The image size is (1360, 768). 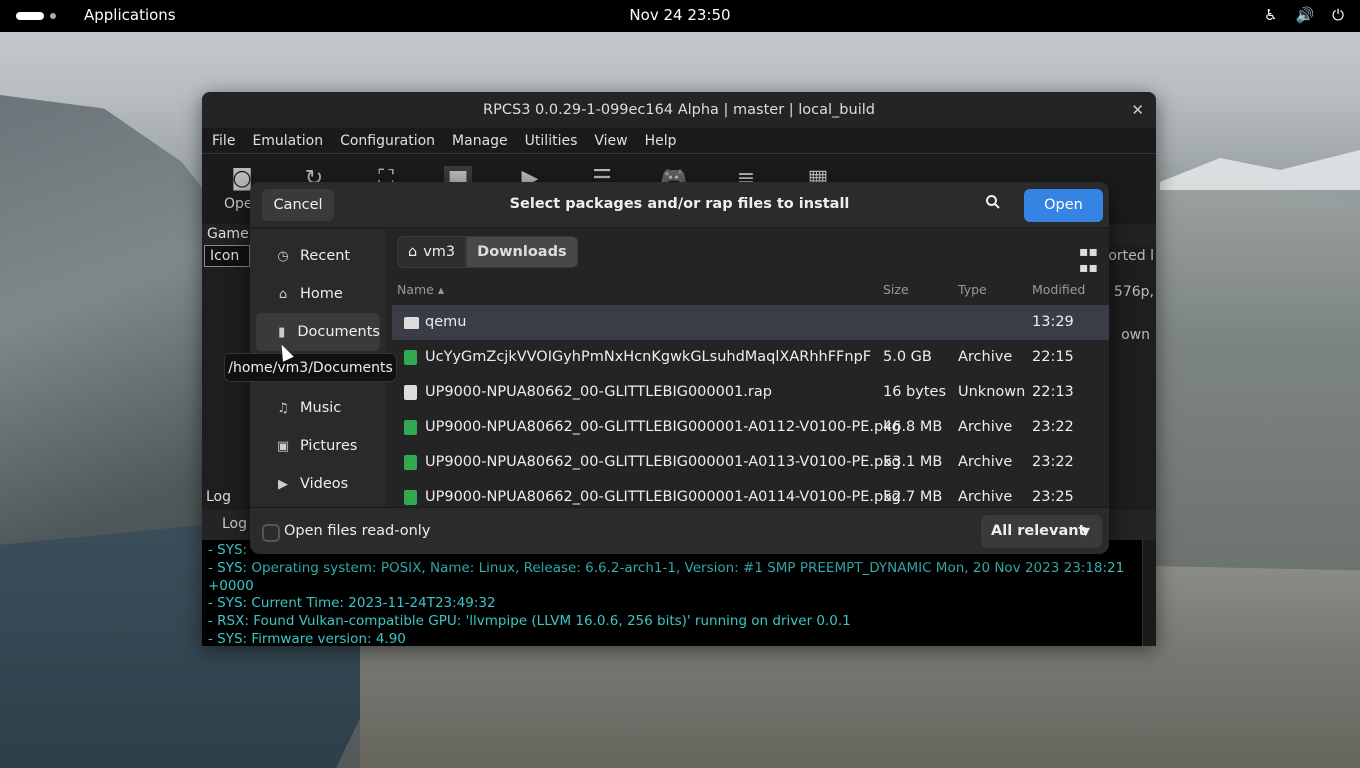 I want to click on column-header-partial: orted l, so click(x=1131, y=256).